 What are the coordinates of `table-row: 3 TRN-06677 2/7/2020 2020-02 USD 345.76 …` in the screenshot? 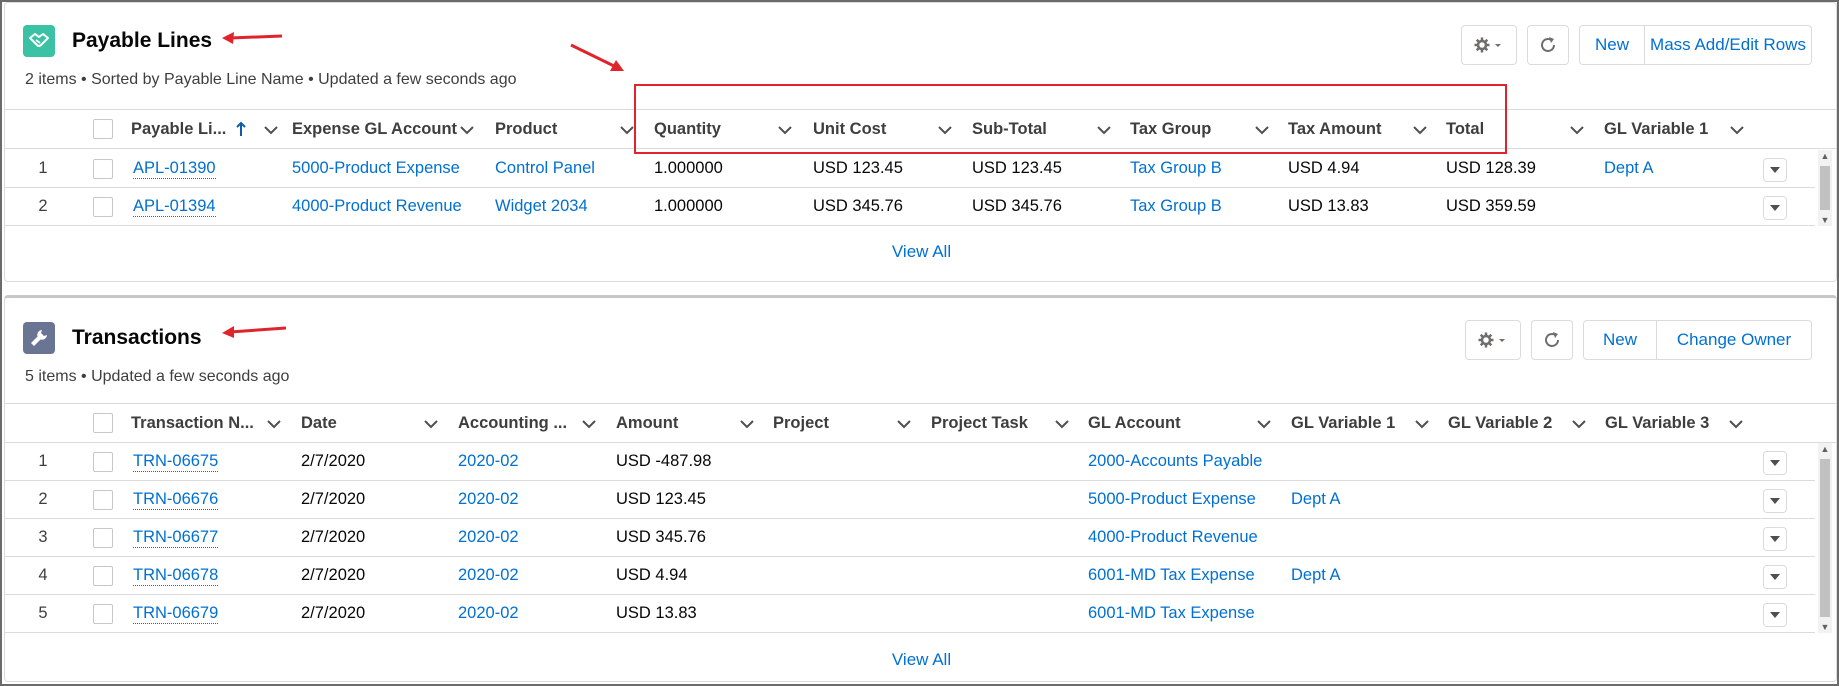 It's located at (910, 538).